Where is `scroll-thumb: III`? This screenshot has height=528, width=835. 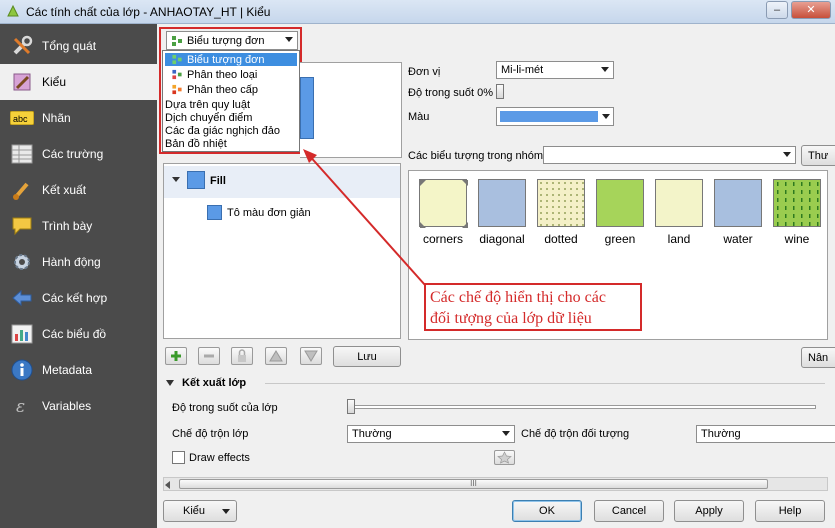 scroll-thumb: III is located at coordinates (473, 484).